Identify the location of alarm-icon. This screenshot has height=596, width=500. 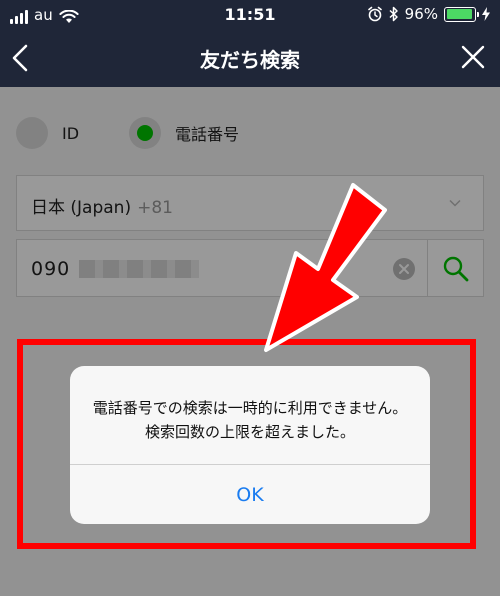
(374, 14).